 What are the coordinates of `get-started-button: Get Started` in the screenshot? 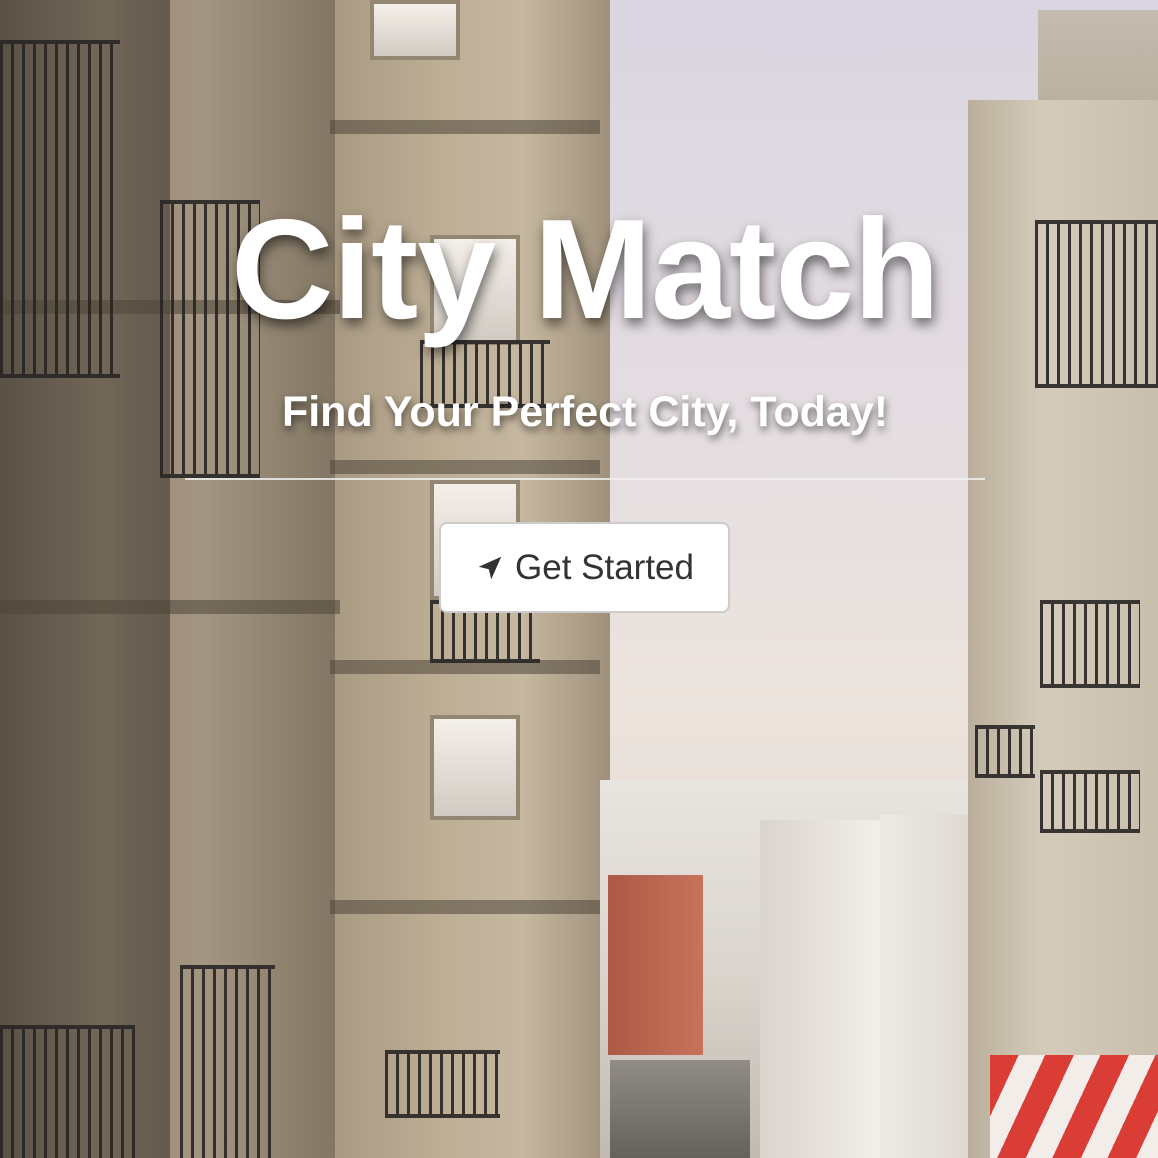 It's located at (584, 567).